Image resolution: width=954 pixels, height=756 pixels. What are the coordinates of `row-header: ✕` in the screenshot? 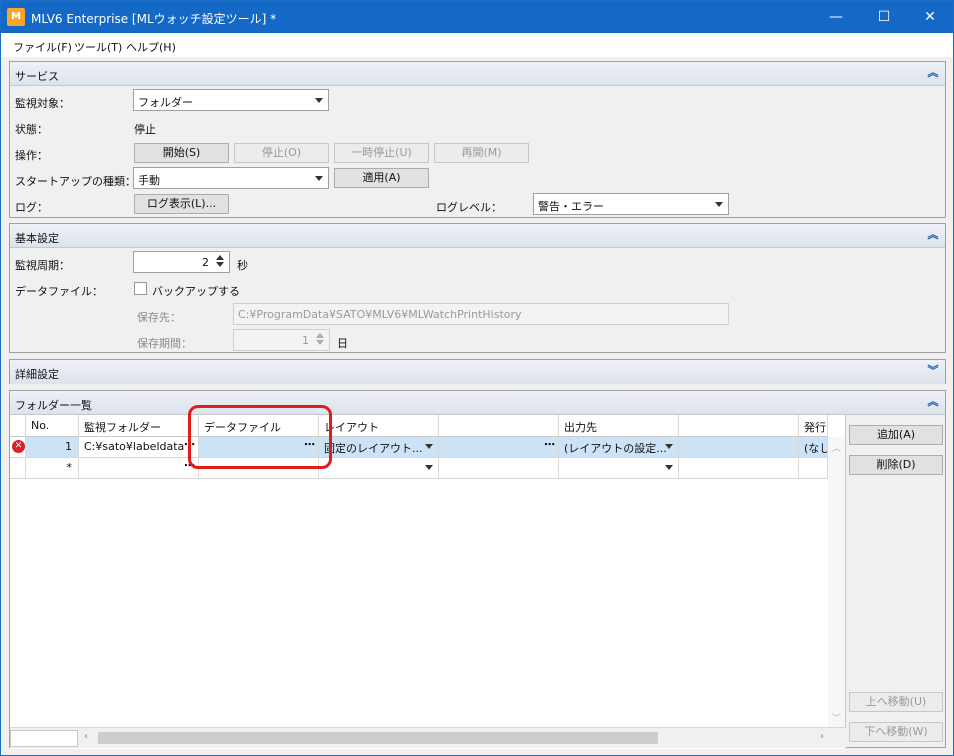 It's located at (18, 447).